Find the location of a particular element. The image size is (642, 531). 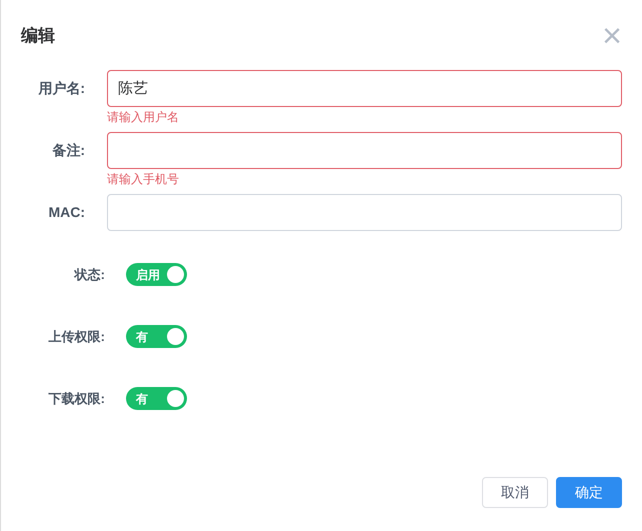

error-message: 请输入用户名 is located at coordinates (143, 117).